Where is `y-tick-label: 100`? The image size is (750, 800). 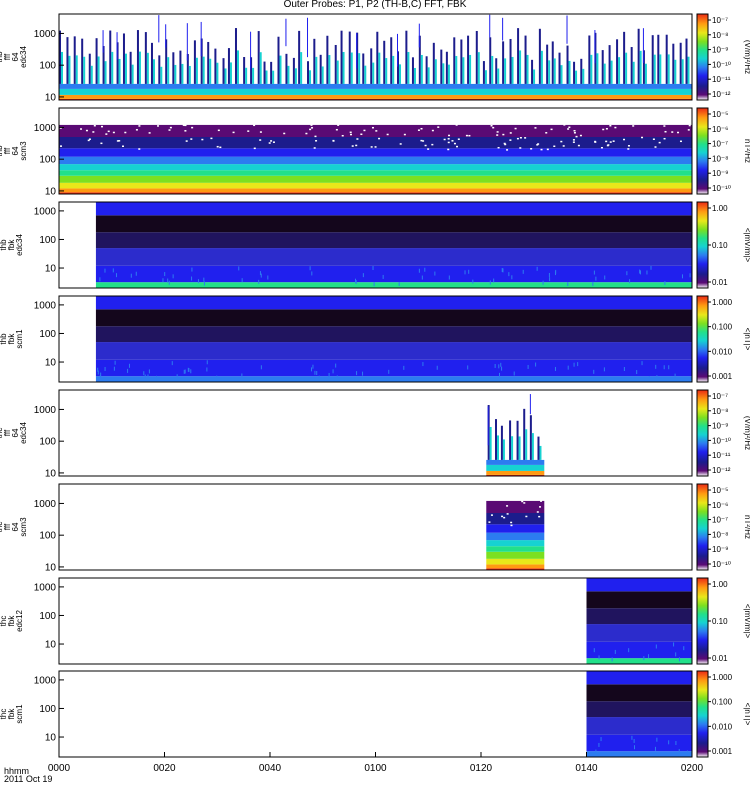 y-tick-label: 100 is located at coordinates (47, 709).